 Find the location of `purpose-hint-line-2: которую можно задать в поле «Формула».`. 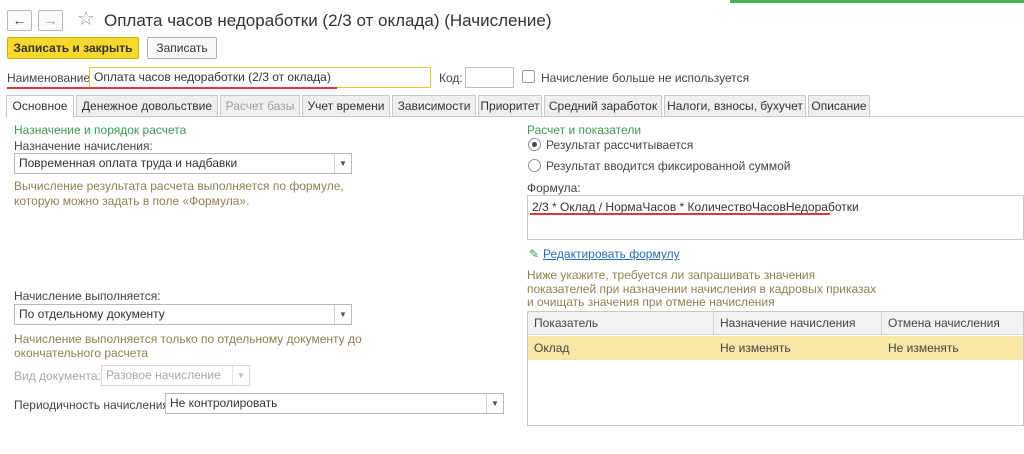

purpose-hint-line-2: которую можно задать в поле «Формула». is located at coordinates (132, 201).